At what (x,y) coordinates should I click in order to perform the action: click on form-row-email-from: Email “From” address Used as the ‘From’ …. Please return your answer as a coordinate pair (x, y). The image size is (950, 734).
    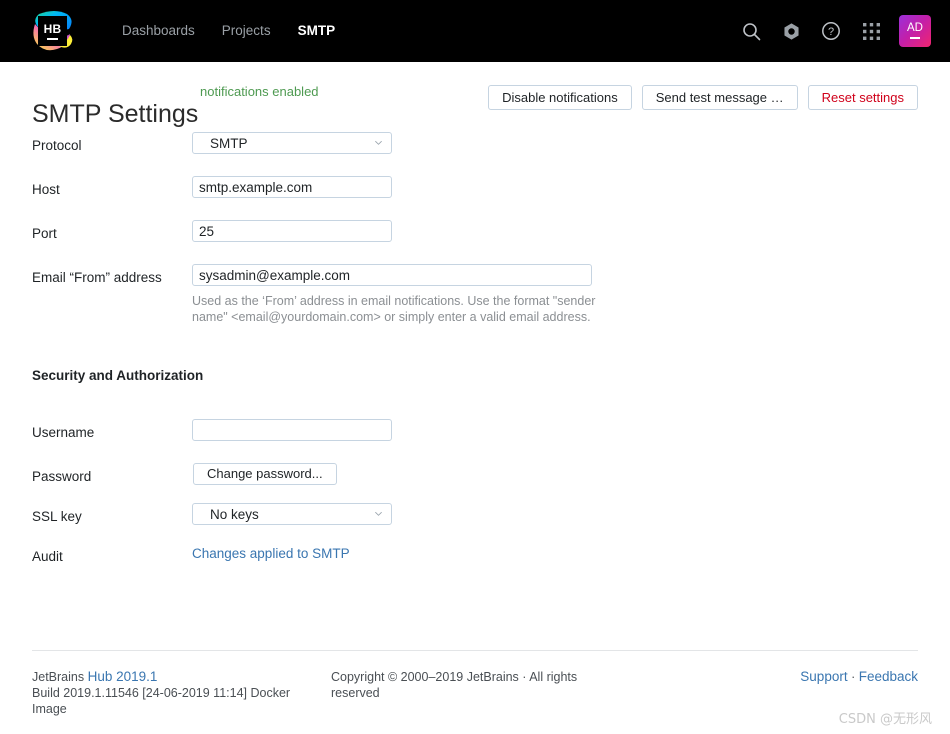
    Looking at the image, I should click on (475, 316).